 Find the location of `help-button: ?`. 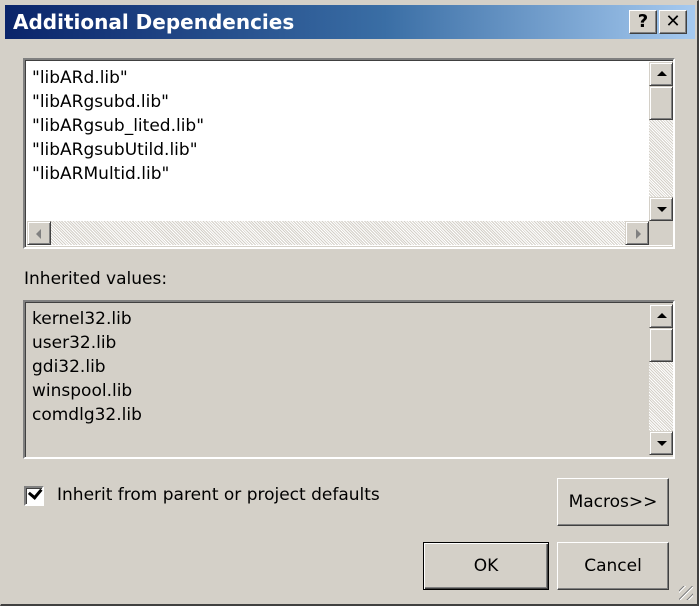

help-button: ? is located at coordinates (643, 22).